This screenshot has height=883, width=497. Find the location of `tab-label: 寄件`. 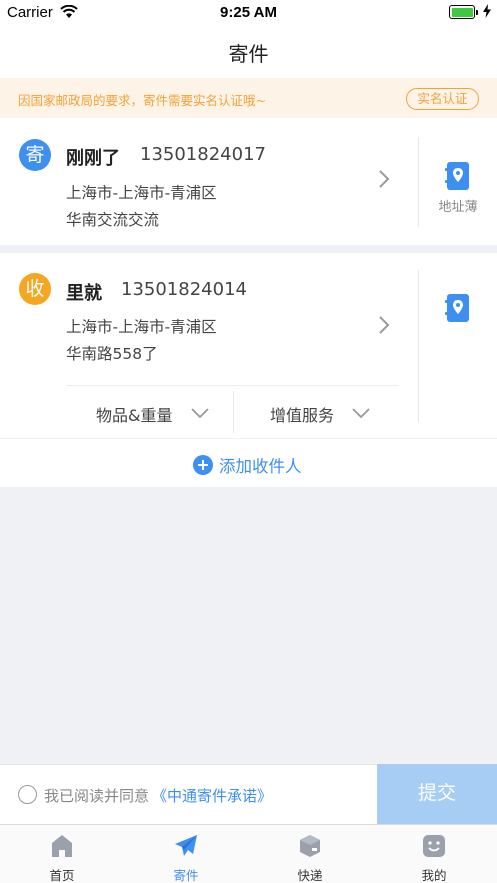

tab-label: 寄件 is located at coordinates (186, 875).